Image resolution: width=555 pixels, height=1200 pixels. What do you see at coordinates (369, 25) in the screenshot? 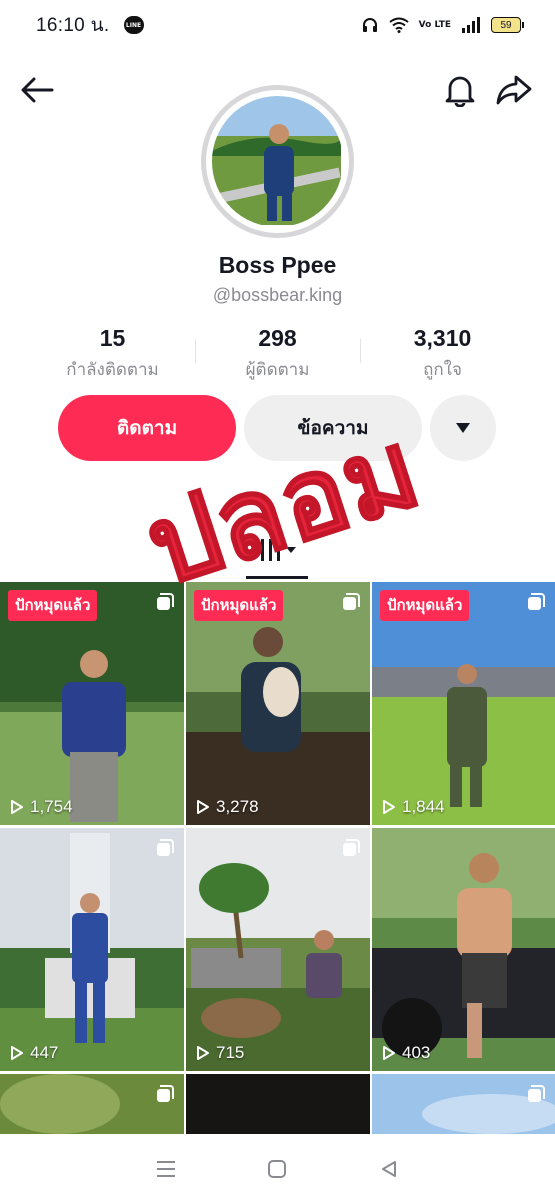
I see `headphones-icon` at bounding box center [369, 25].